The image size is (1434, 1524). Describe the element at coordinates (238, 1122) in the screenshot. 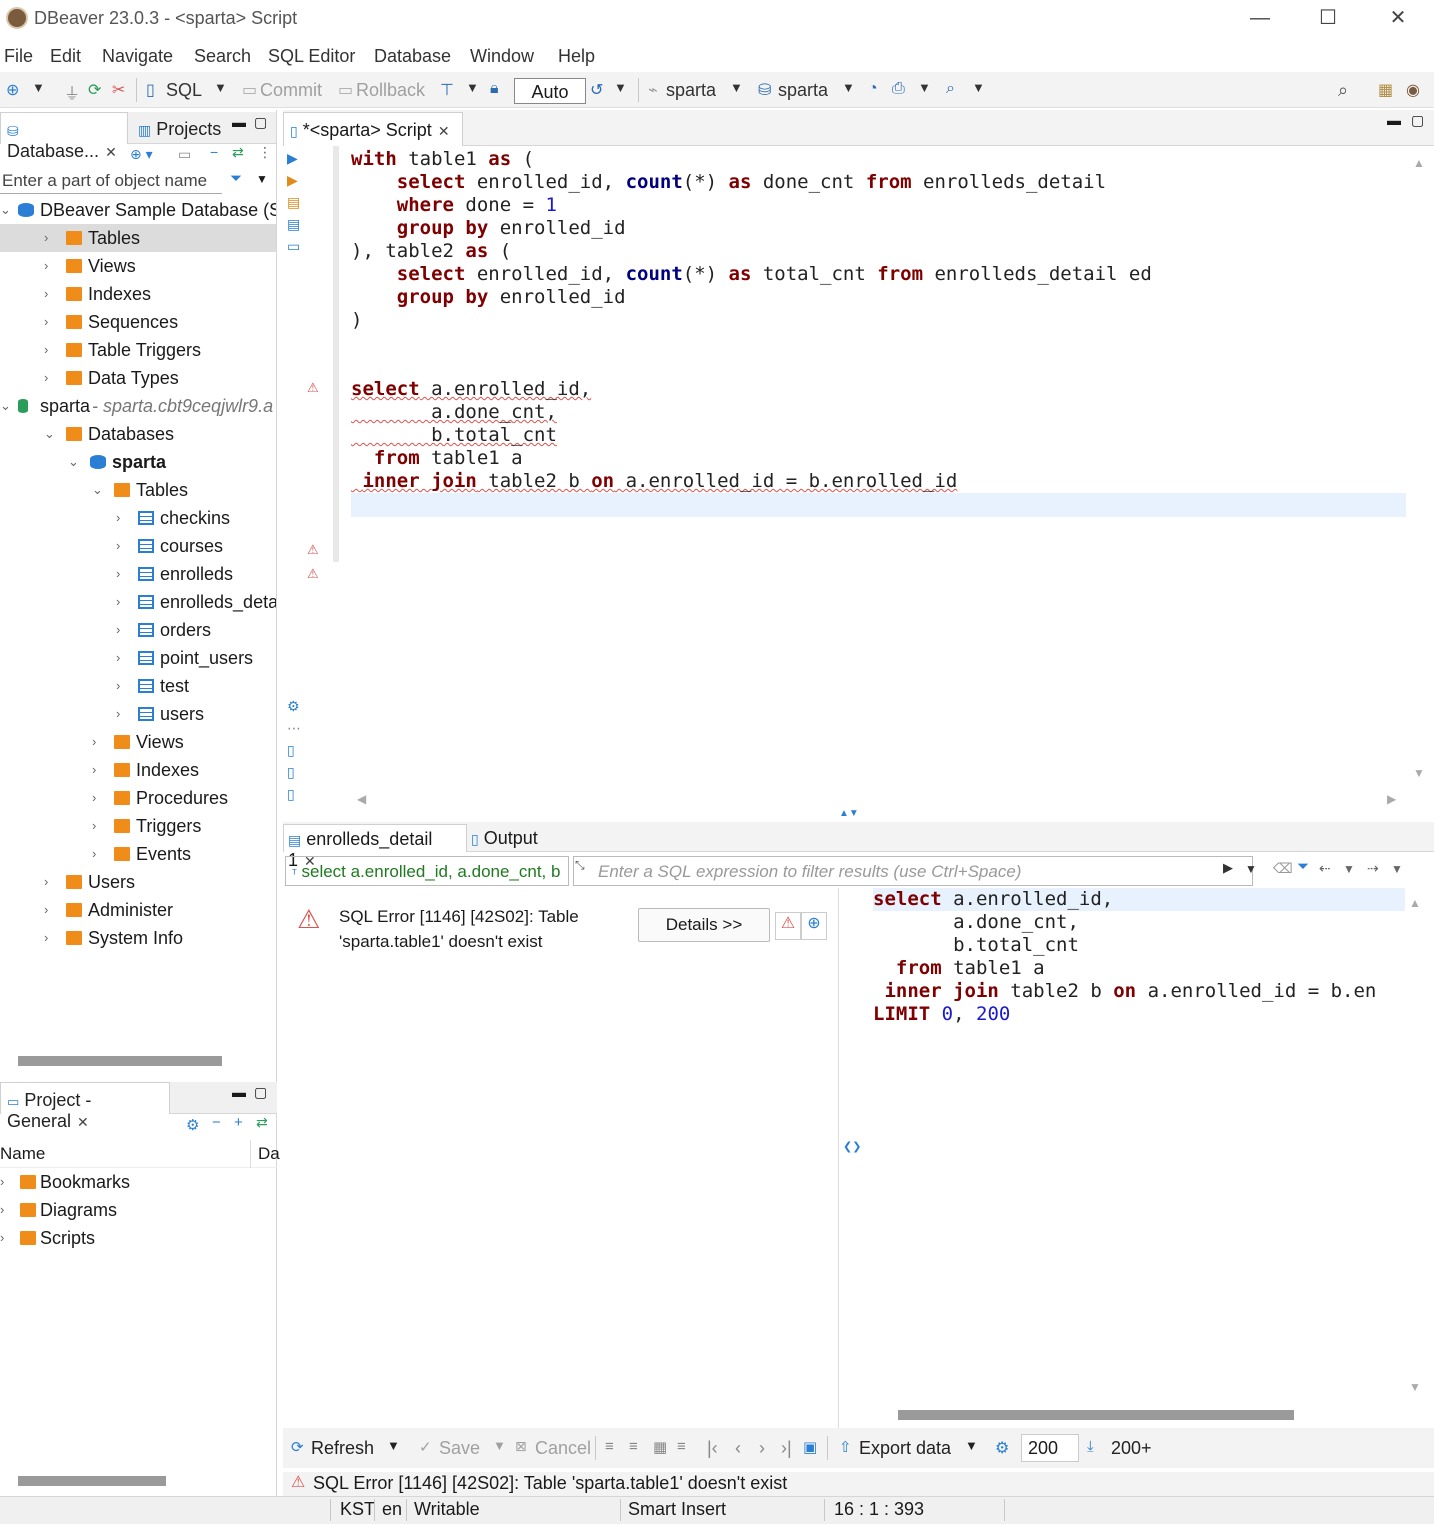

I see `expand-icon: +` at that location.